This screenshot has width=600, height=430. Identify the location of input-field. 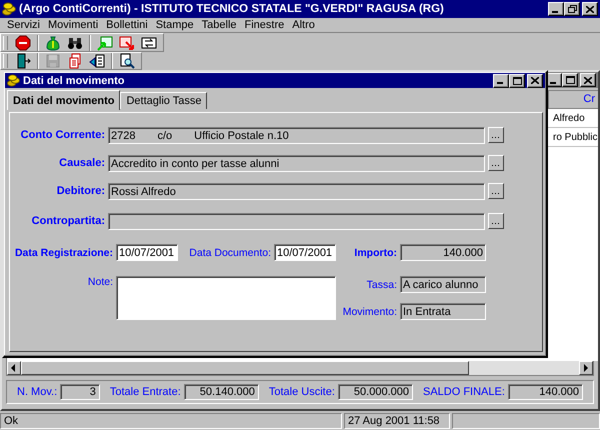
(296, 221).